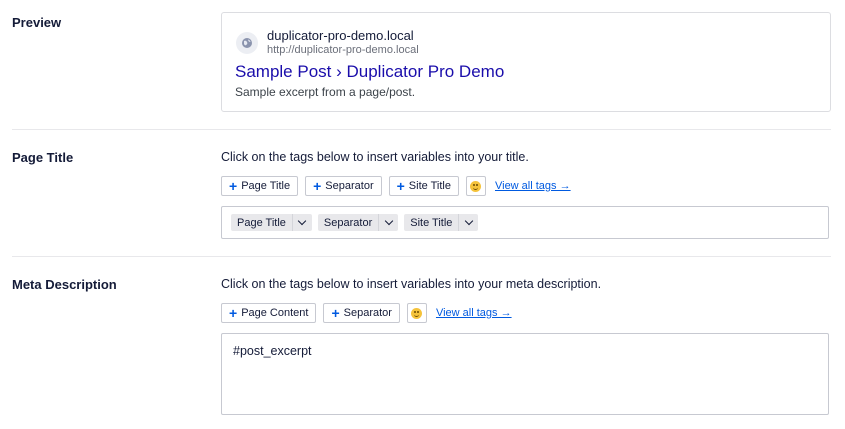  Describe the element at coordinates (525, 222) in the screenshot. I see `page-title-editor: Page Title Separator Site Title` at that location.